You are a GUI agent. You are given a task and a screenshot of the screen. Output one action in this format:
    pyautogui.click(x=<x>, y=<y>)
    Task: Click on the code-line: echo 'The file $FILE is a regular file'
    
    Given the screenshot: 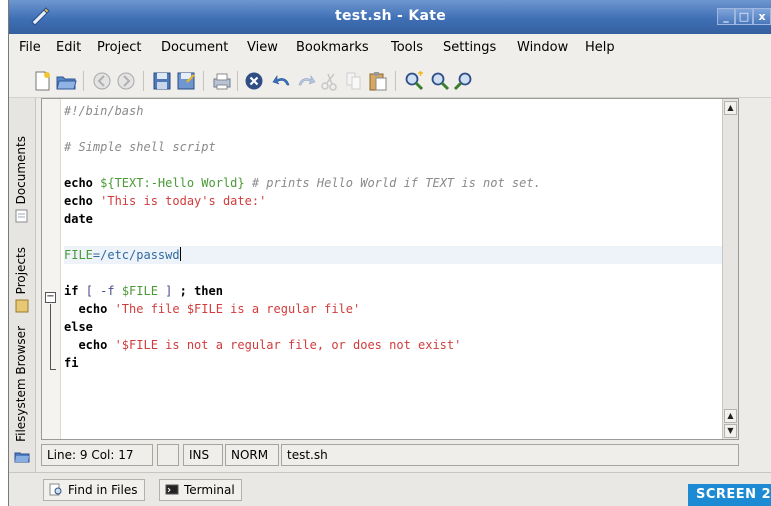 What is the action you would take?
    pyautogui.click(x=212, y=309)
    